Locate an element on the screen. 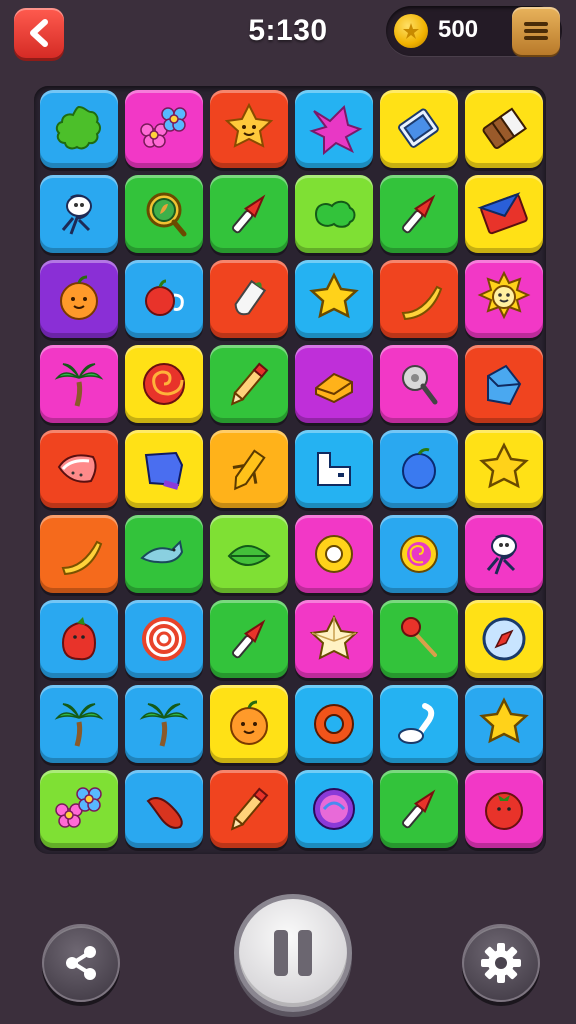  tile-white-pepper is located at coordinates (249, 299).